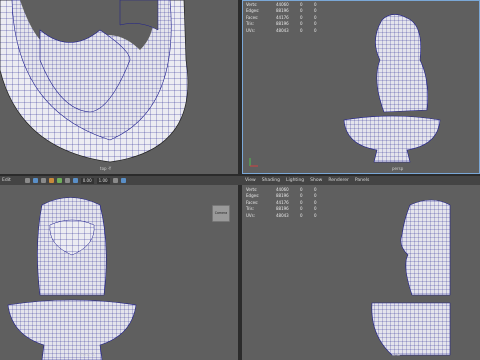 The image size is (480, 360). I want to click on select-tool-icon, so click(27, 180).